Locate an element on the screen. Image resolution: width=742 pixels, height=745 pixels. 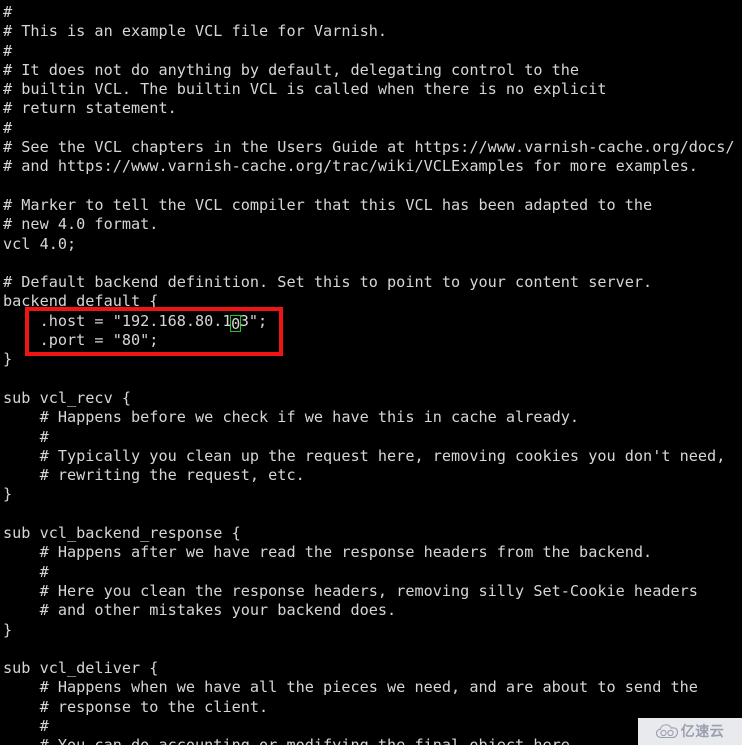
code-line: # return statement. is located at coordinates (90, 108).